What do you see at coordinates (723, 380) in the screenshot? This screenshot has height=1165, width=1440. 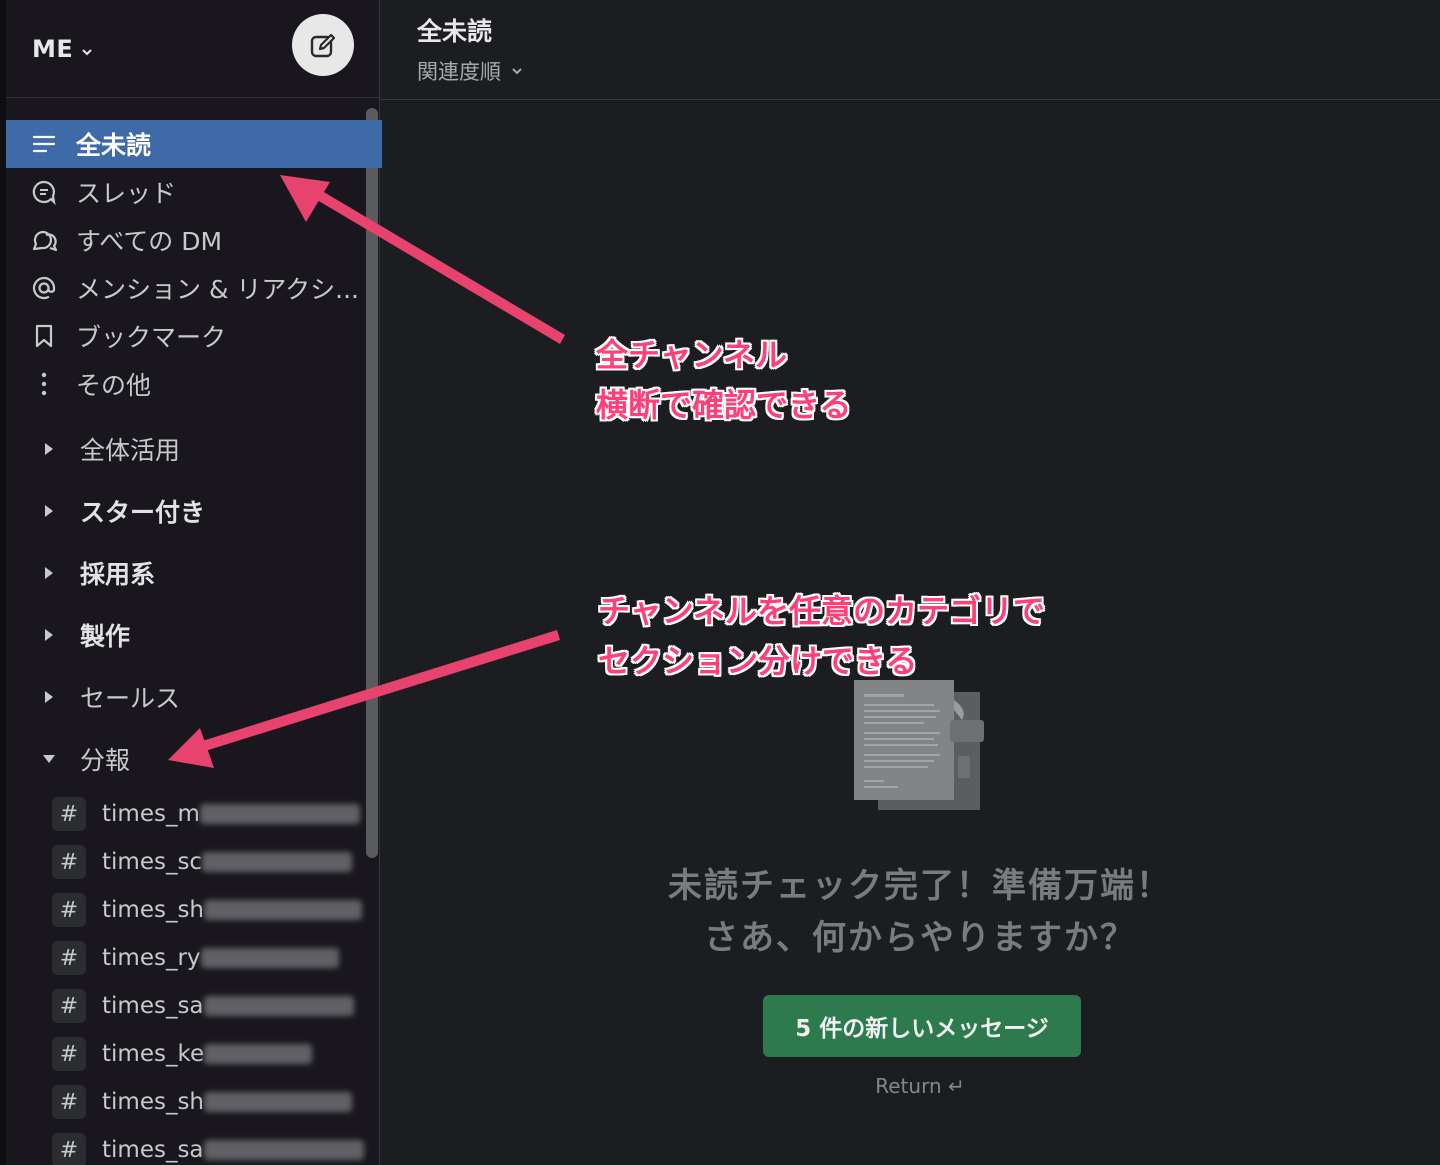 I see `annotation-cross-channel: 全チャンネル 横断で確認できる` at bounding box center [723, 380].